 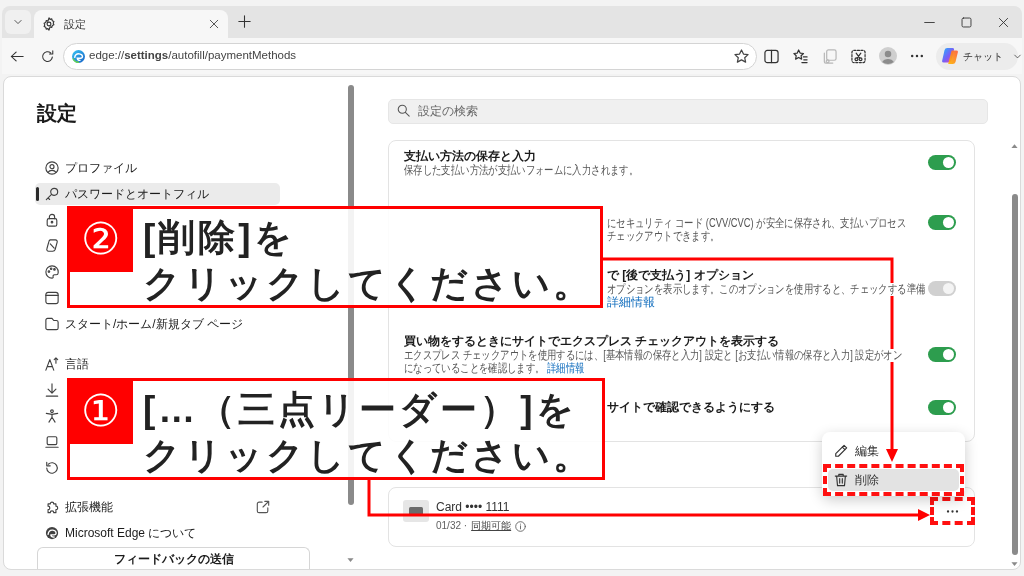 What do you see at coordinates (49, 24) in the screenshot?
I see `gear-icon` at bounding box center [49, 24].